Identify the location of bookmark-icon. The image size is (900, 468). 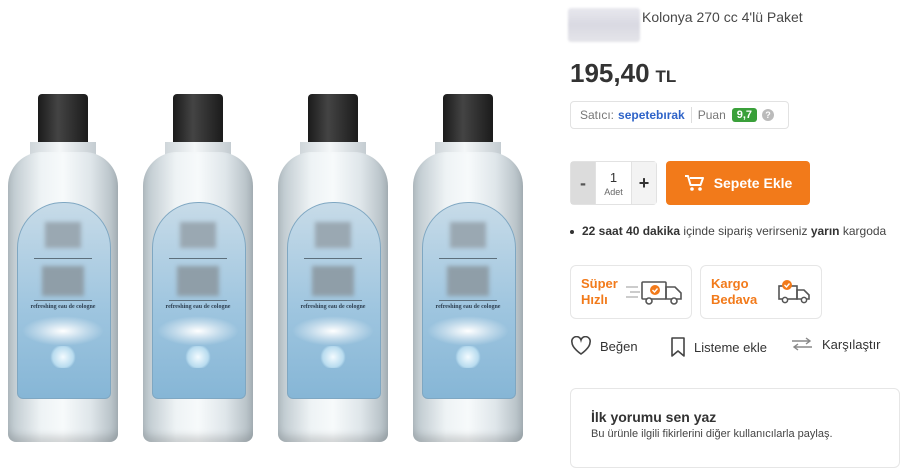
(678, 347).